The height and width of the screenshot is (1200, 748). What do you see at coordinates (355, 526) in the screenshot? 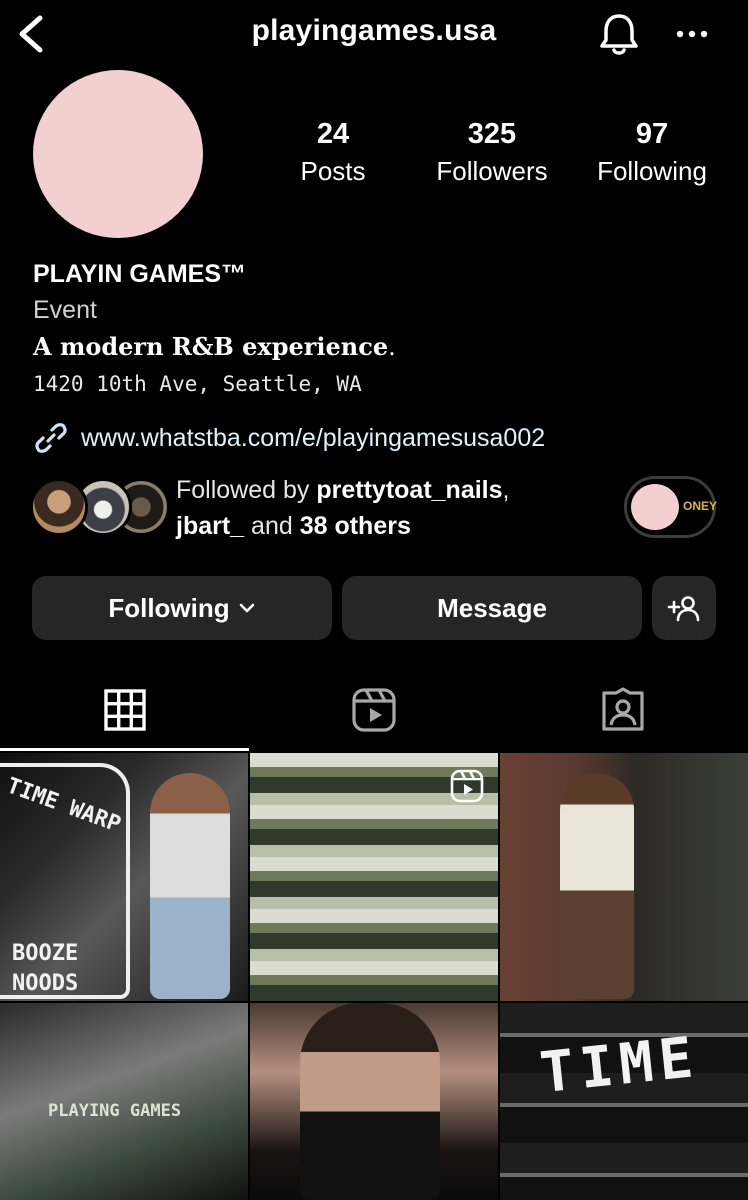
I see `mutual-others: 38 others` at bounding box center [355, 526].